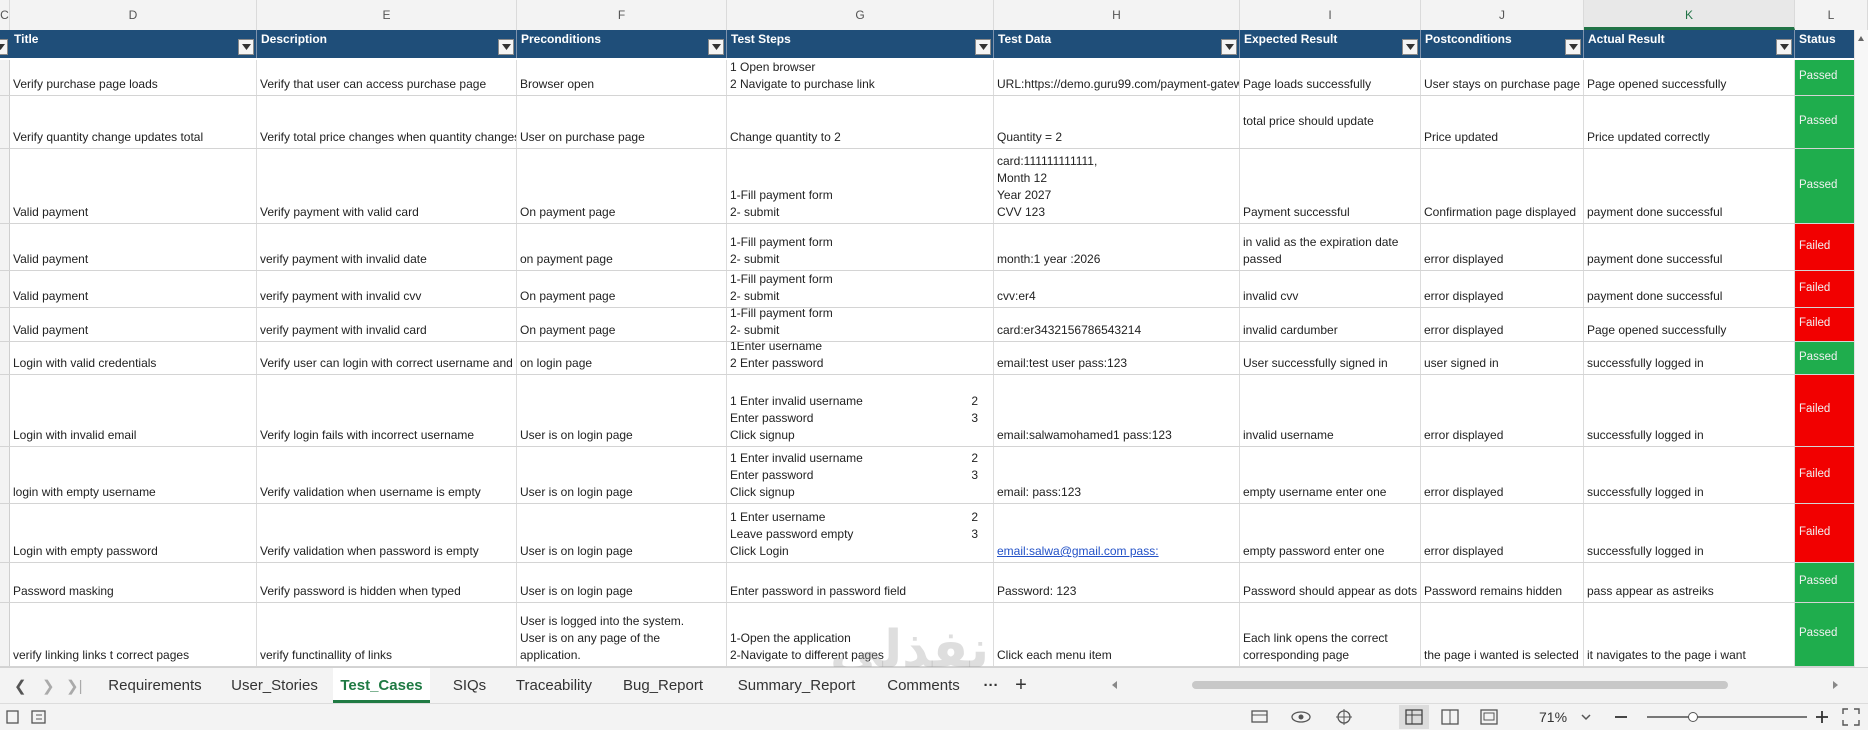 The height and width of the screenshot is (730, 1868). I want to click on tab-user-stories: User_Stories, so click(274, 685).